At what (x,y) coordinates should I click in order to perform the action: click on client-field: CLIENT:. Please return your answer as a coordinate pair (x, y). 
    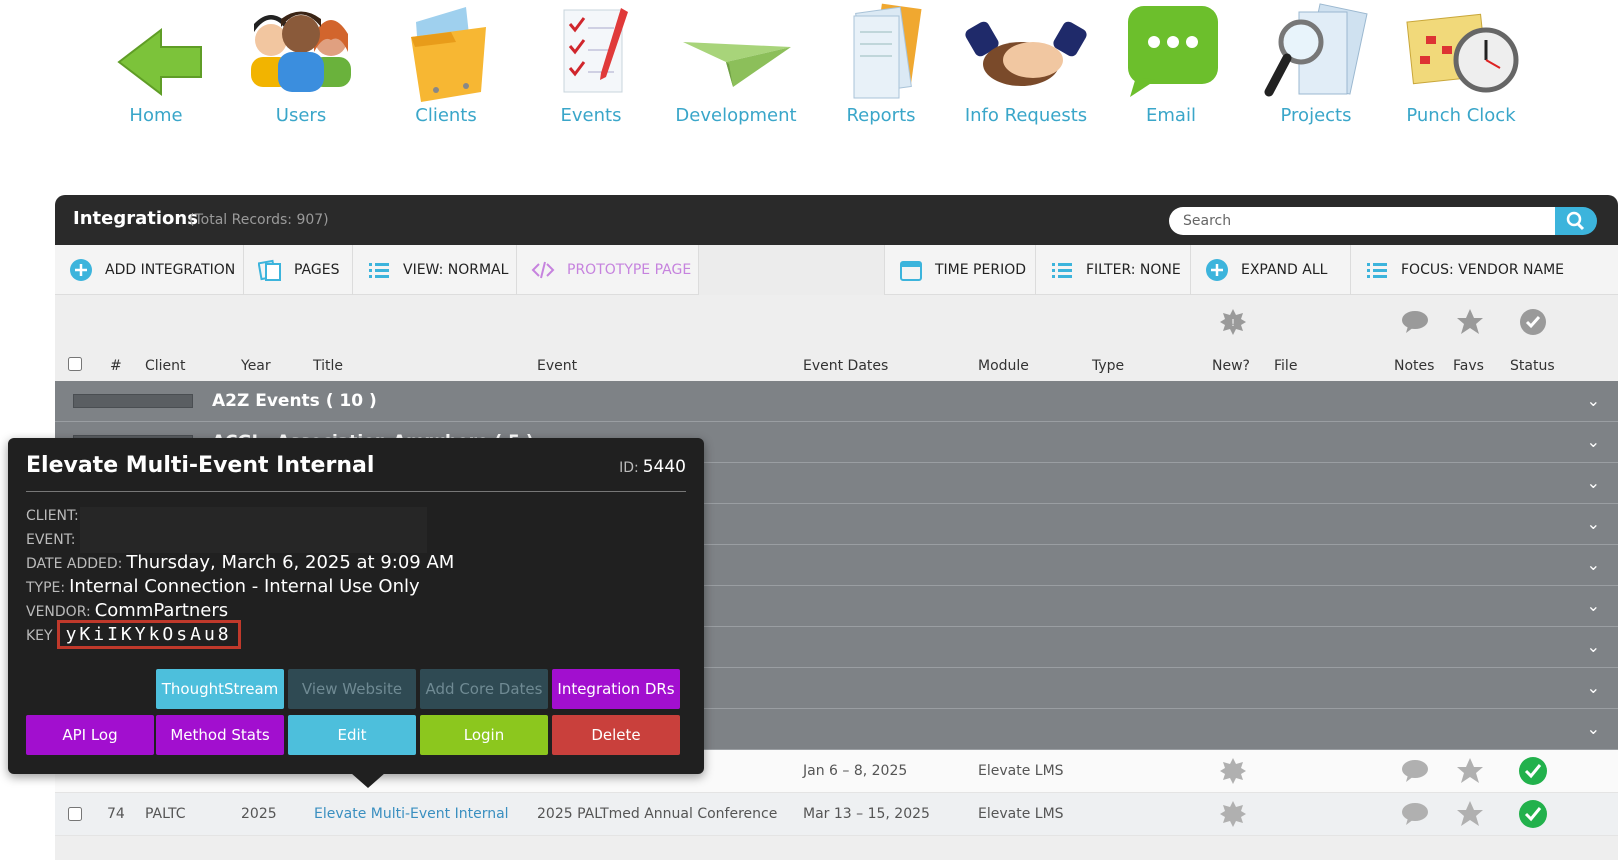
    Looking at the image, I should click on (52, 516).